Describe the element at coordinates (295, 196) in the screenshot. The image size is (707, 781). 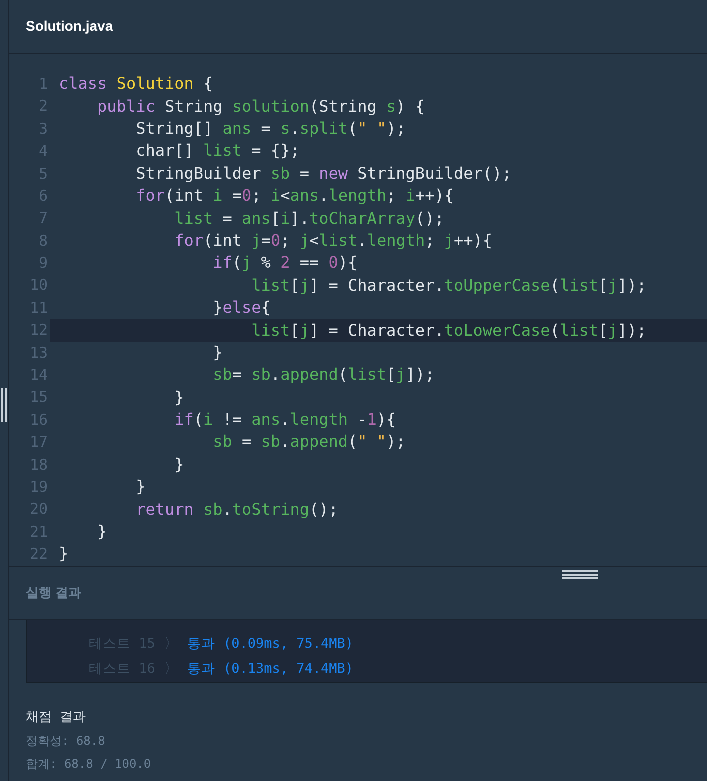
I see `code-line: for(int i =0; i<ans.length; i++){` at that location.